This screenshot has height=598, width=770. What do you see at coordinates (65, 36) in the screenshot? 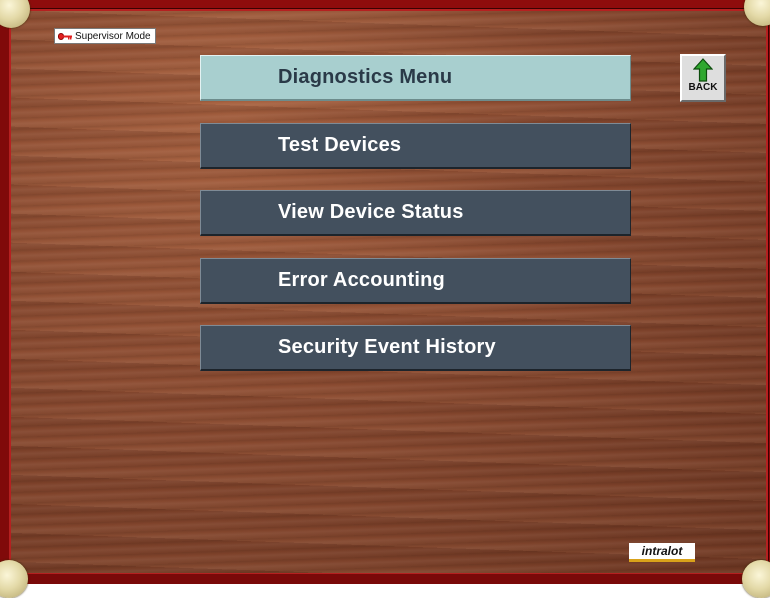
I see `key-icon` at bounding box center [65, 36].